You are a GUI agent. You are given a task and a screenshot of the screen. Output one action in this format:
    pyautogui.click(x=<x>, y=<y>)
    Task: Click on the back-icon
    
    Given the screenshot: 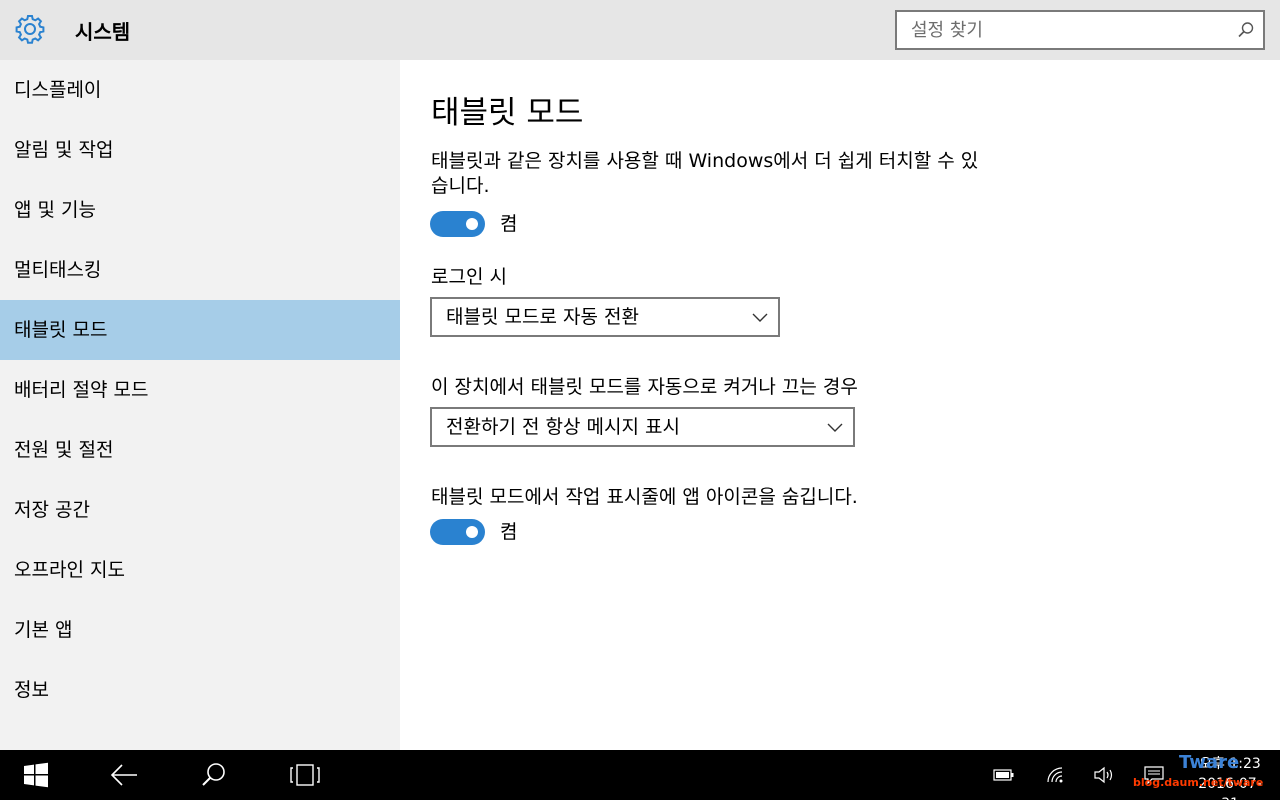 What is the action you would take?
    pyautogui.click(x=123, y=775)
    